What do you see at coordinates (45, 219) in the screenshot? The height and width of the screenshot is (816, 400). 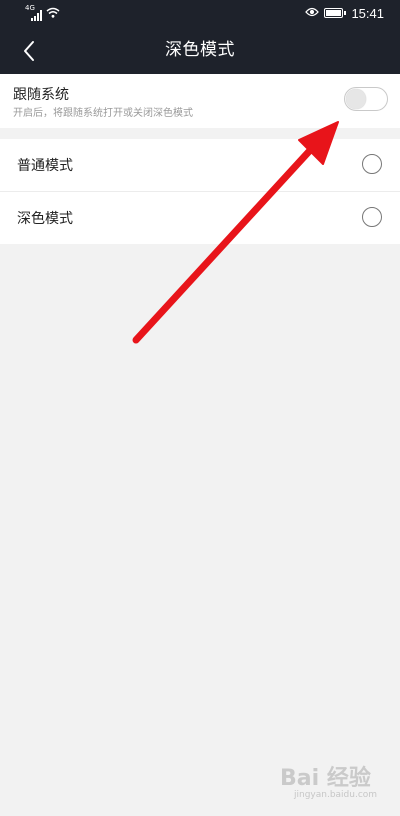 I see `option-label: 深色模式` at bounding box center [45, 219].